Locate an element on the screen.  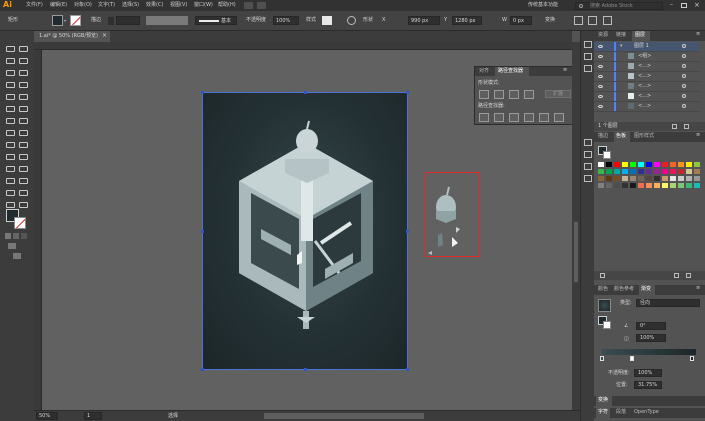
transparency-icon is located at coordinates (588, 178).